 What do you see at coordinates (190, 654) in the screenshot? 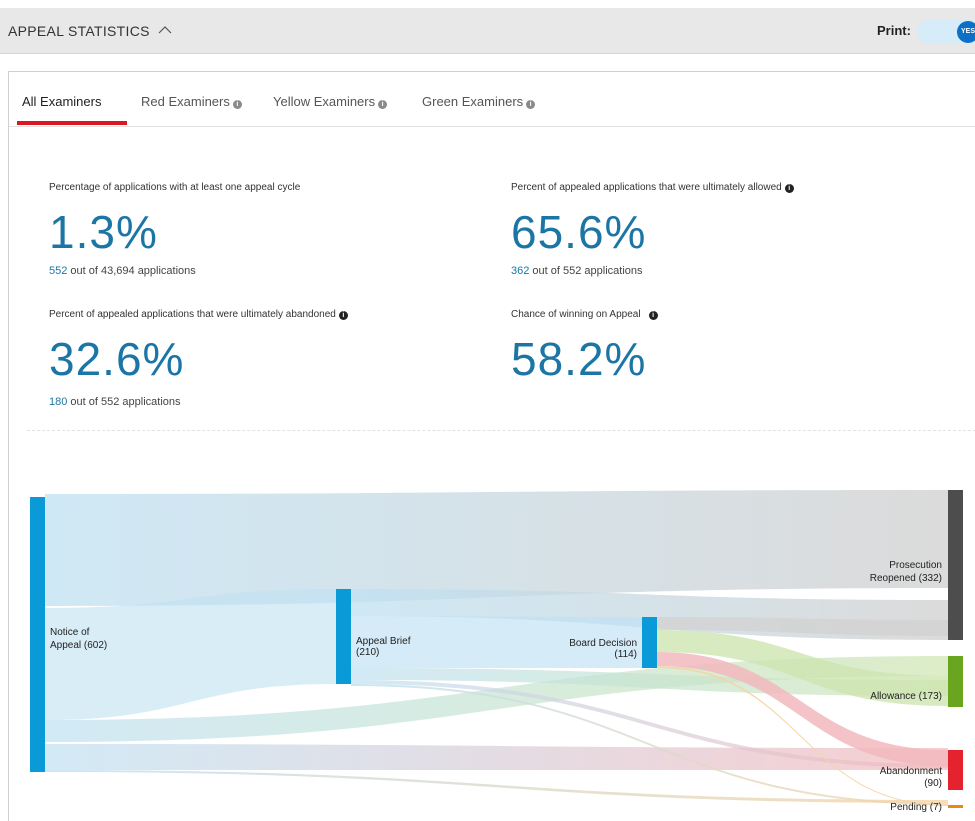
I see `link-notice-brief` at bounding box center [190, 654].